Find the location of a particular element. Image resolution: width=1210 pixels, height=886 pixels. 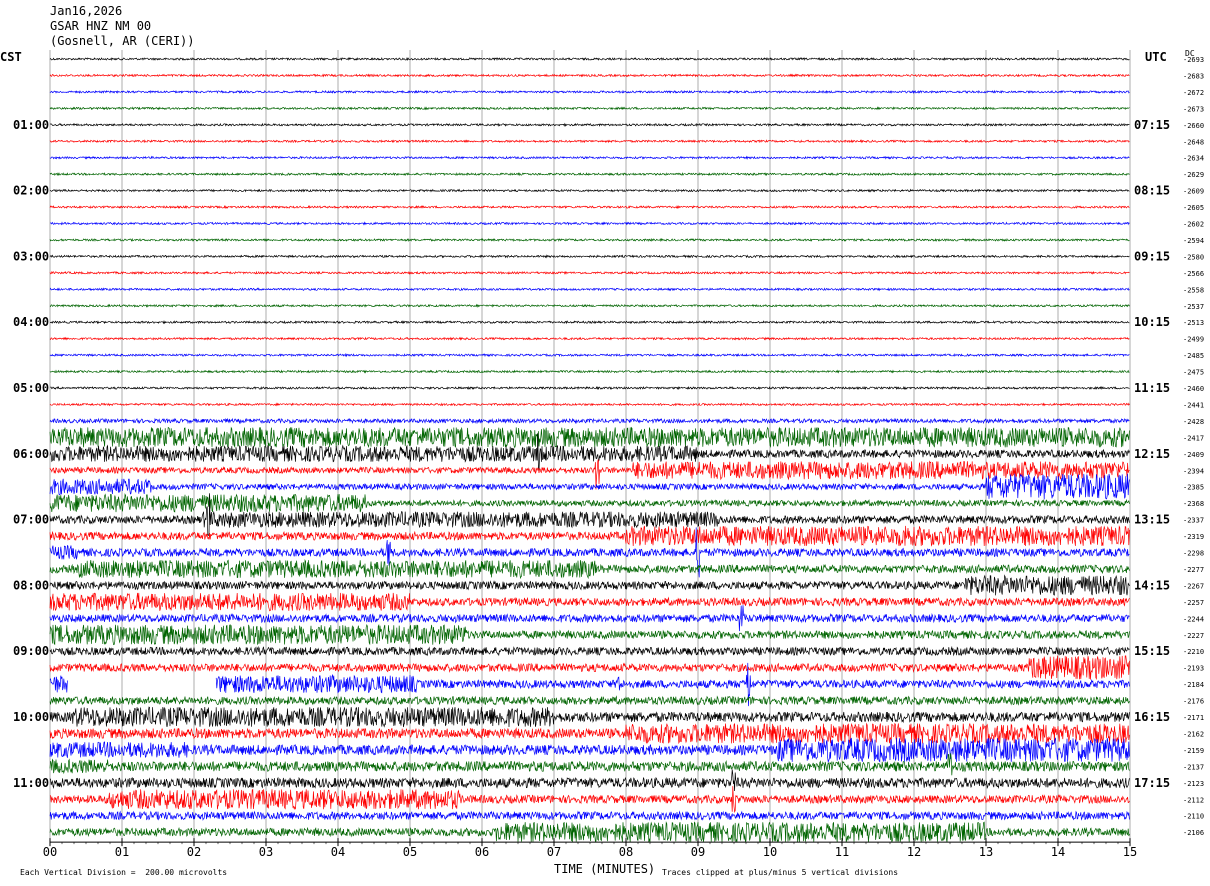

cst-hour-label: 10:00 is located at coordinates (31, 717).